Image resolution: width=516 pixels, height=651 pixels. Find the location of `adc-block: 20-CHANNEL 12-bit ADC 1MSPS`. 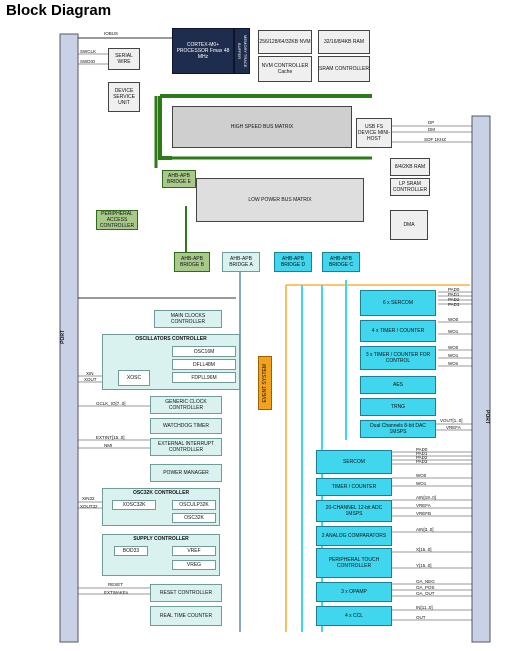

adc-block: 20-CHANNEL 12-bit ADC 1MSPS is located at coordinates (354, 511).